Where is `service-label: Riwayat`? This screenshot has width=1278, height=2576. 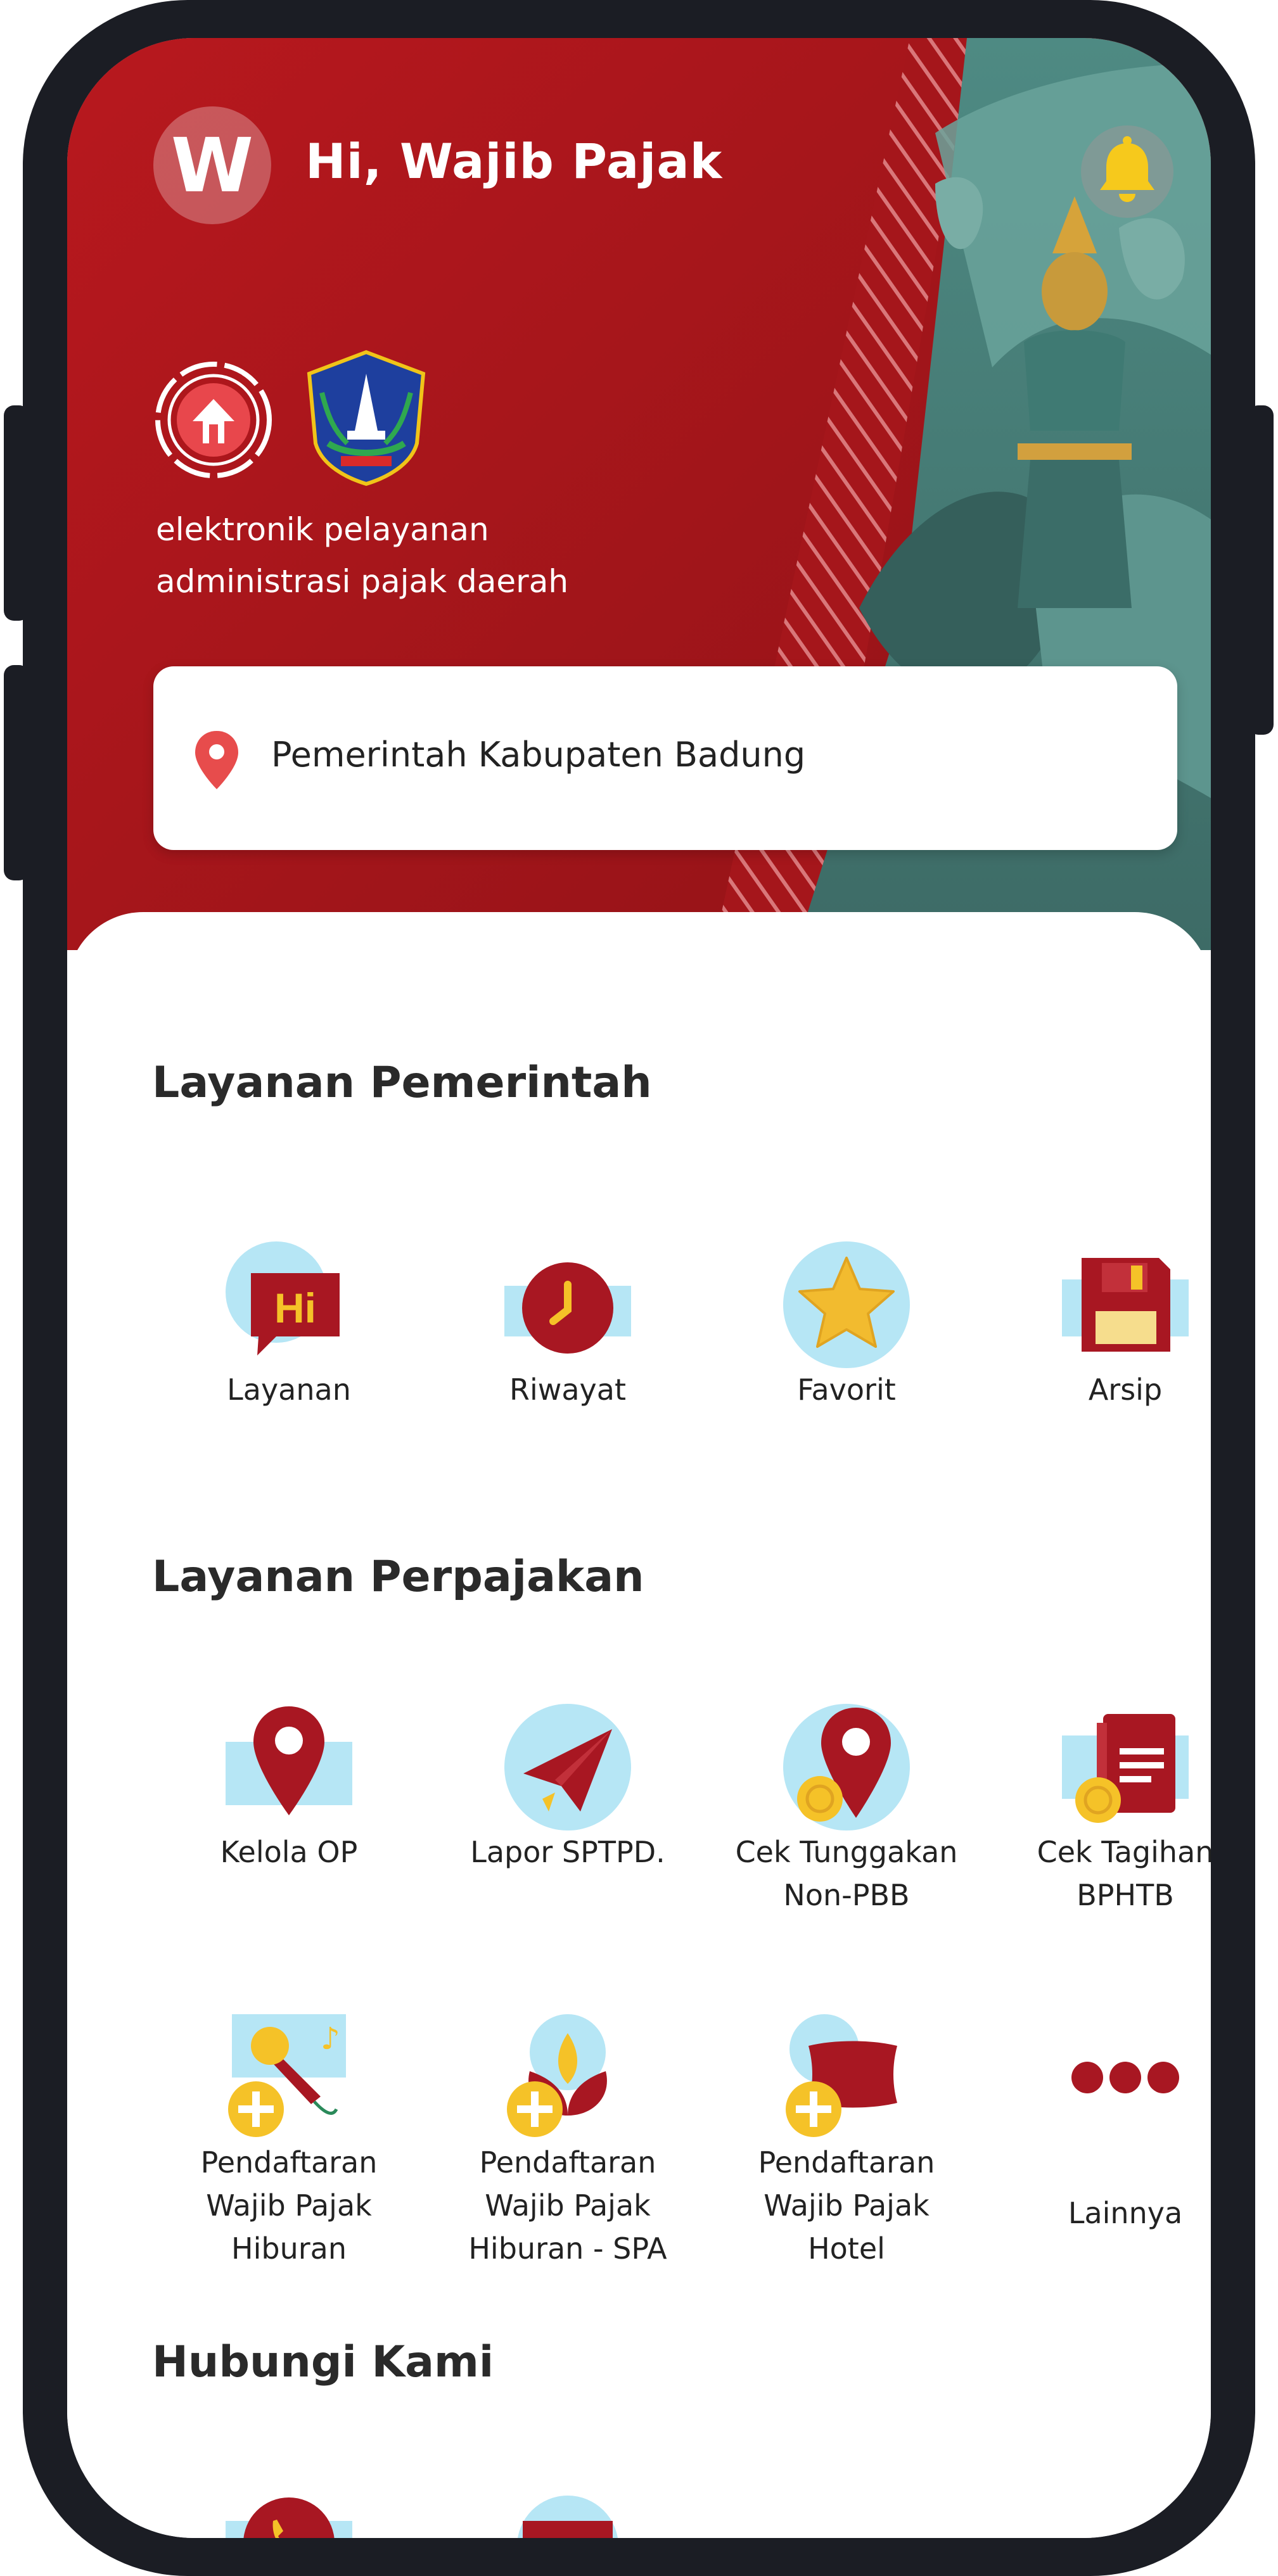 service-label: Riwayat is located at coordinates (567, 1390).